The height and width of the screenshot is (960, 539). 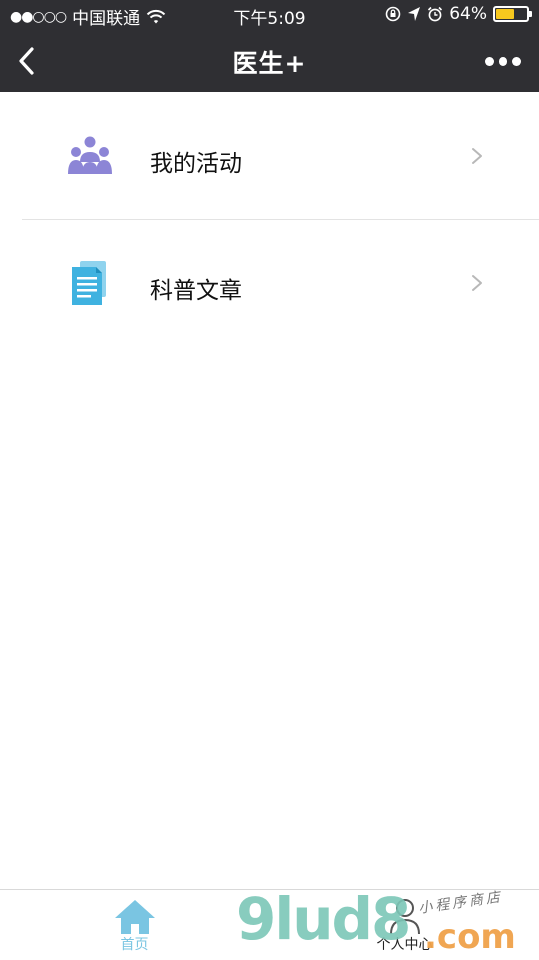 I want to click on battery-percent: 64%, so click(x=468, y=14).